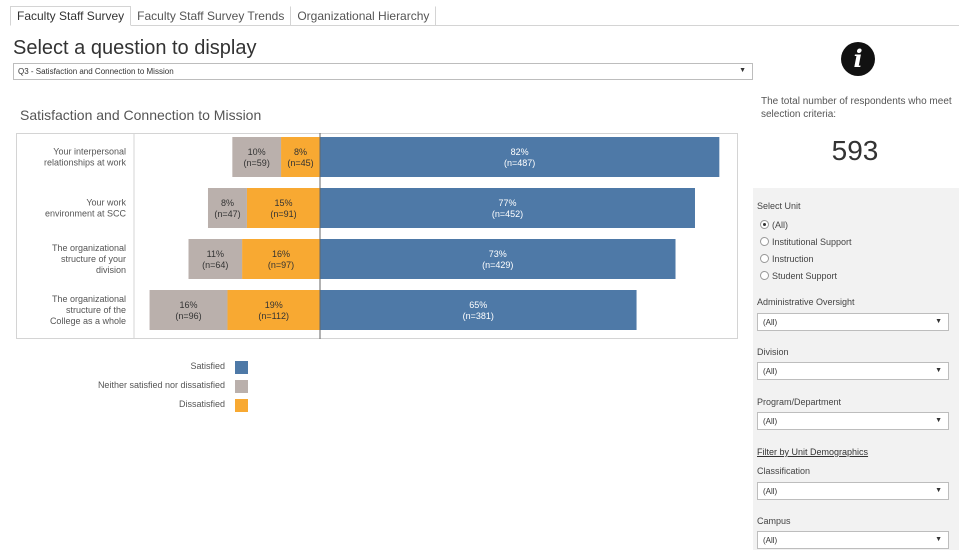 The width and height of the screenshot is (959, 550). Describe the element at coordinates (507, 203) in the screenshot. I see `satisfied-pct-label: 77%` at that location.